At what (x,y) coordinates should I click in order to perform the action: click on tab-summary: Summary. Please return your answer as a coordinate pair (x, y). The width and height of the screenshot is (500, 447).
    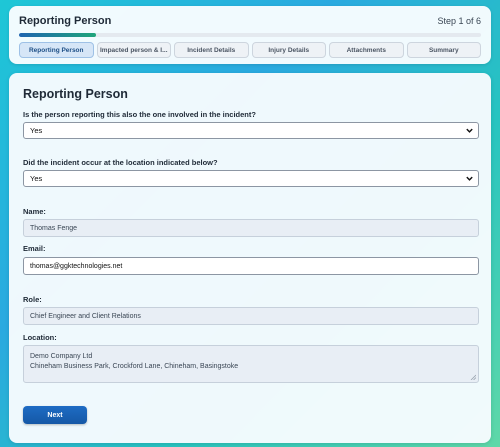
    Looking at the image, I should click on (443, 50).